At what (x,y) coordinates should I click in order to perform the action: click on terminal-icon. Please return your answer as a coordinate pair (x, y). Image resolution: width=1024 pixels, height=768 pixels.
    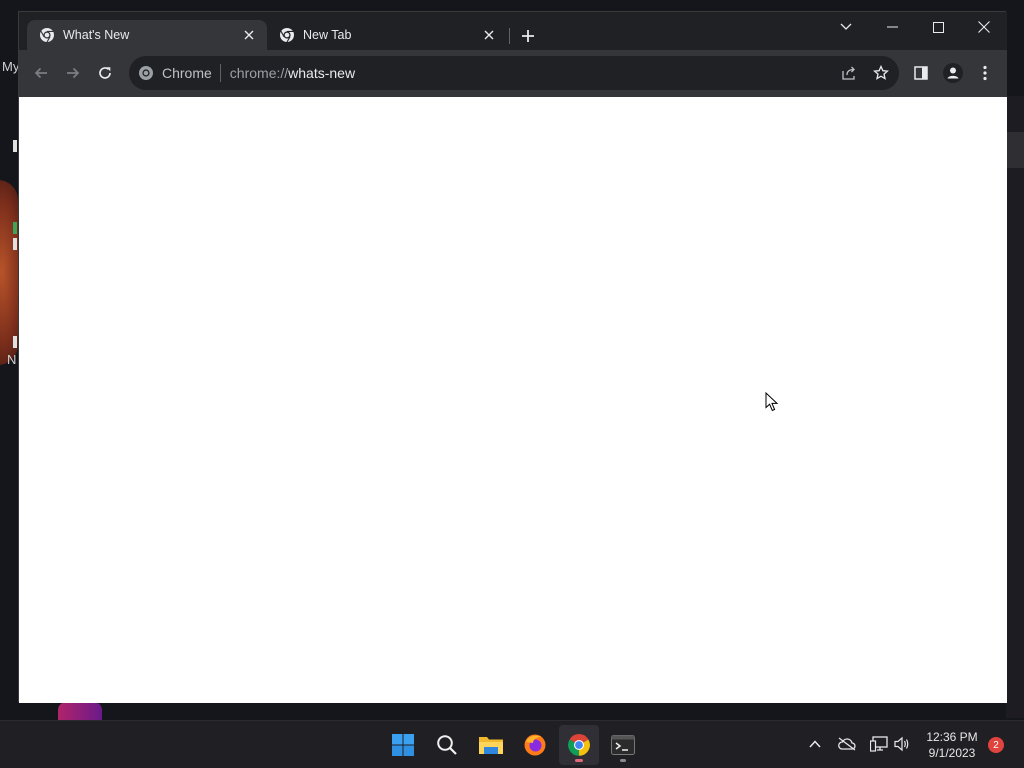
    Looking at the image, I should click on (623, 745).